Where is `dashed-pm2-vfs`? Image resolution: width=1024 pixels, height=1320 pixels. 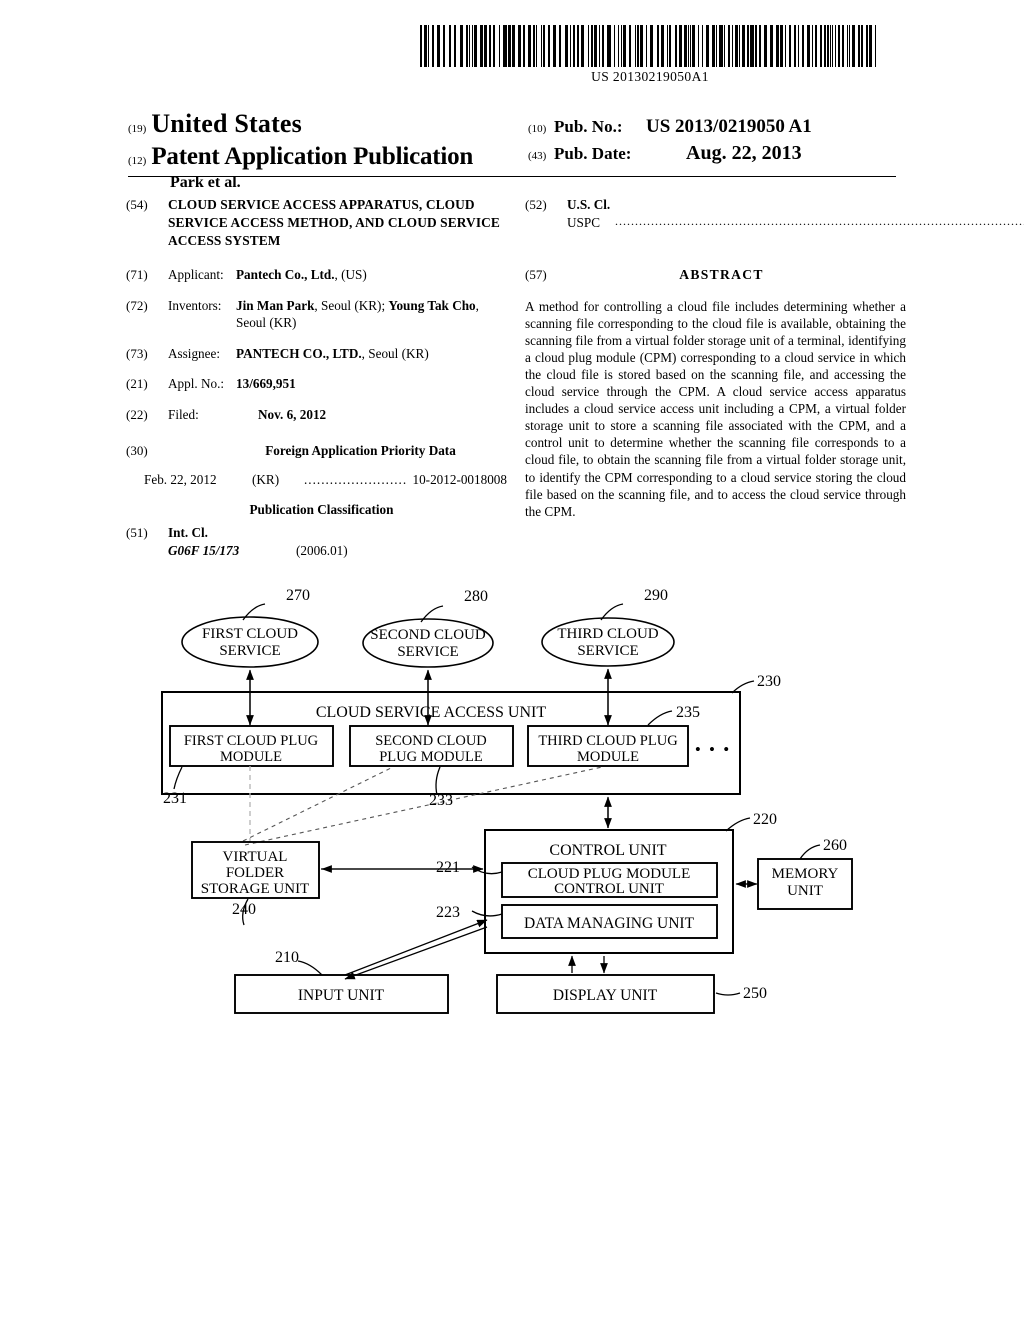
dashed-pm2-vfs is located at coordinates (318, 804).